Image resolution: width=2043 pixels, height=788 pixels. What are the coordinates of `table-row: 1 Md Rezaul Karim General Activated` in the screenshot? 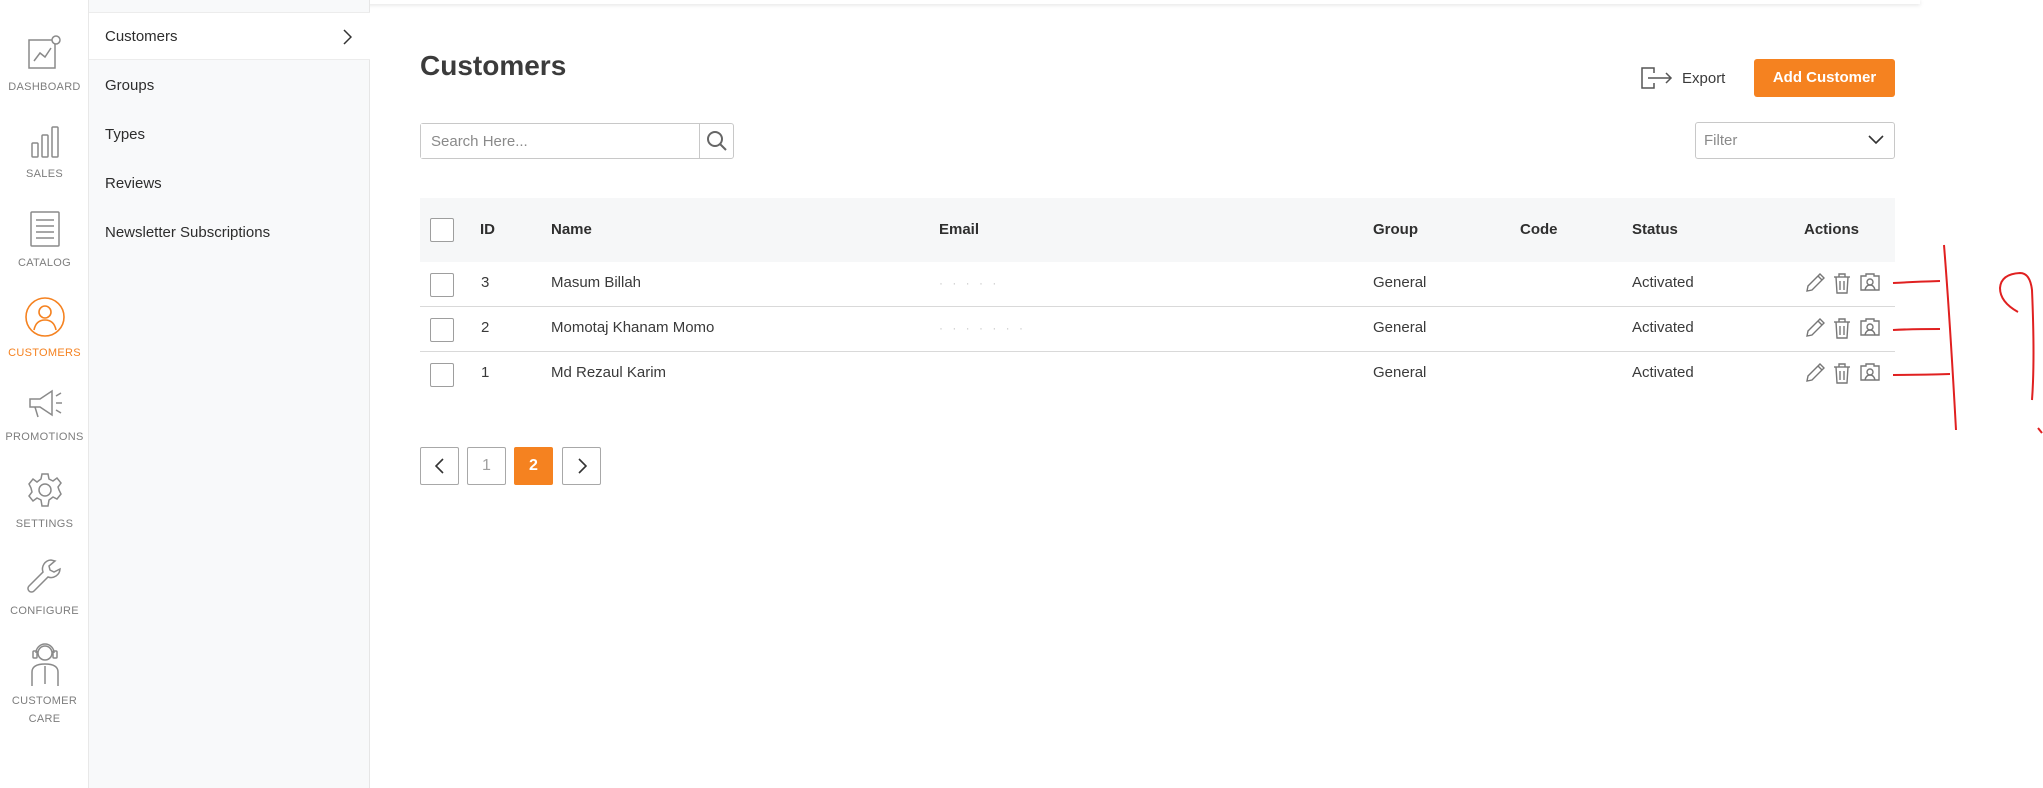 It's located at (1157, 374).